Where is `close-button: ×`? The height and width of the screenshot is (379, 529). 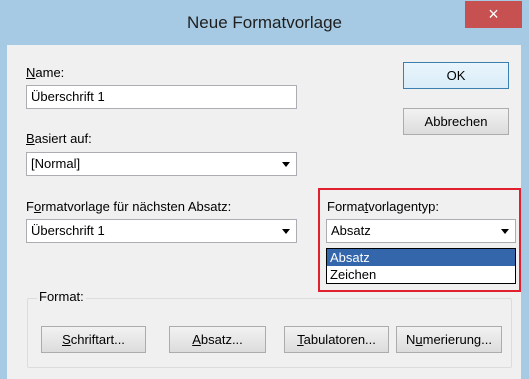 close-button: × is located at coordinates (493, 14).